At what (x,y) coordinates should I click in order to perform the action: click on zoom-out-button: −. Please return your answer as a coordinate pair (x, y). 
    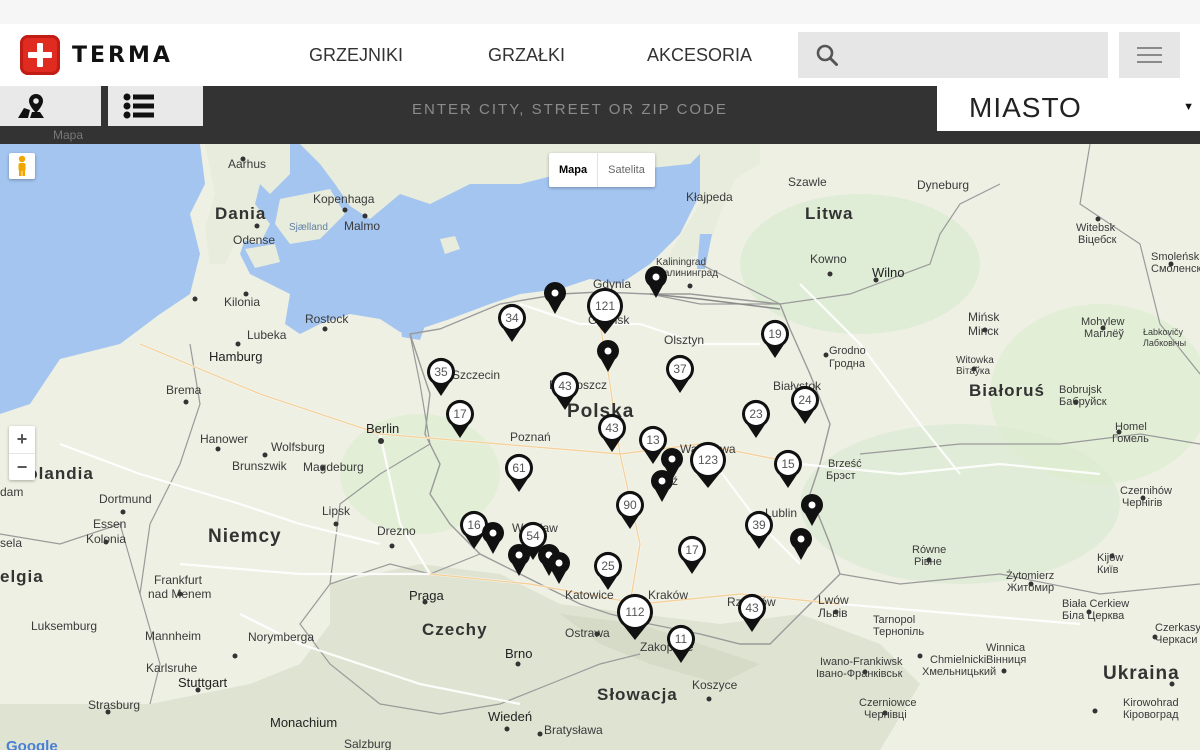
    Looking at the image, I should click on (22, 467).